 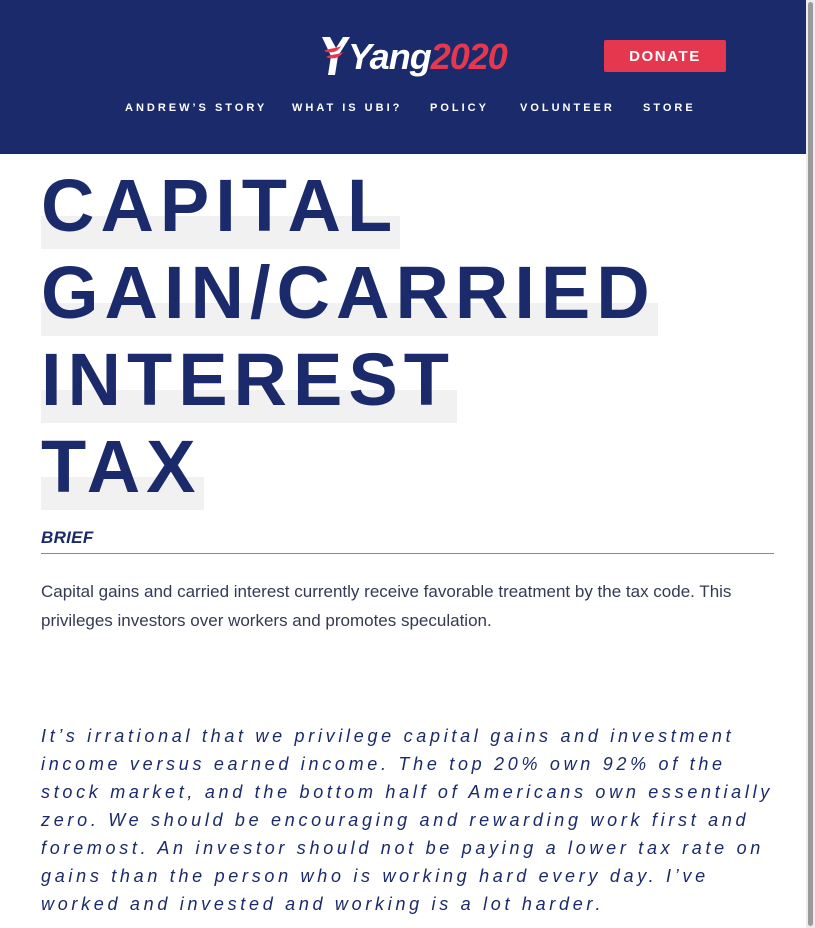 I want to click on vertical-scrollbar, so click(x=810, y=464).